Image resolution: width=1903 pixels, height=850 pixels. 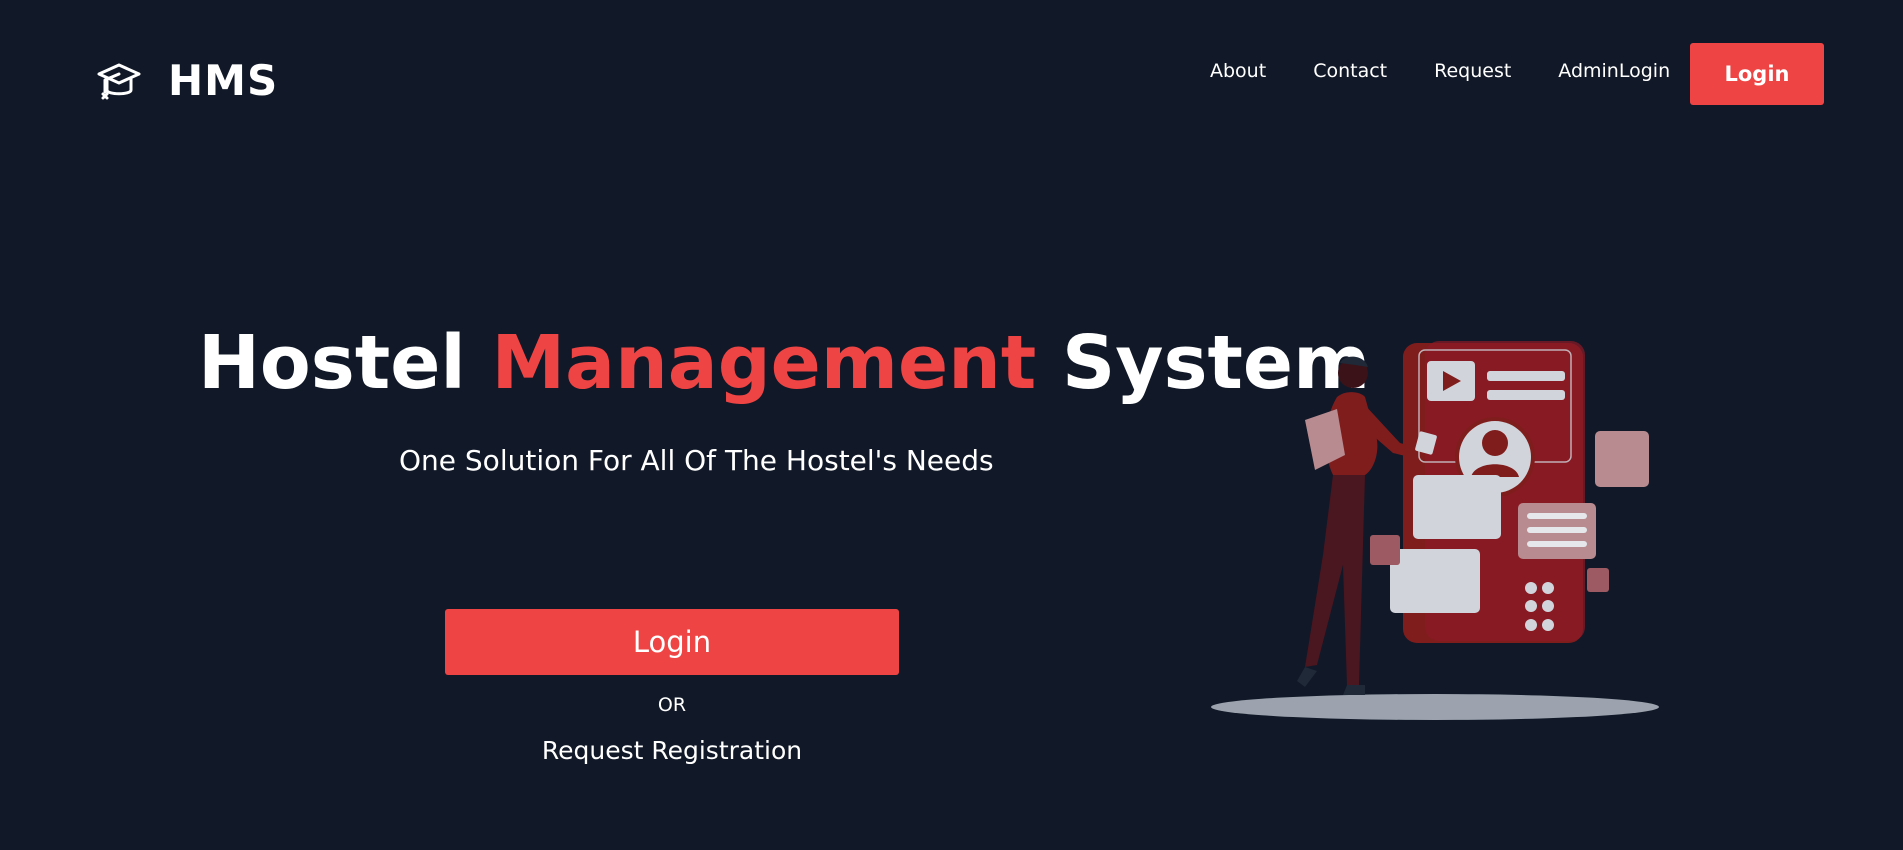 I want to click on brand: HMS, so click(x=187, y=80).